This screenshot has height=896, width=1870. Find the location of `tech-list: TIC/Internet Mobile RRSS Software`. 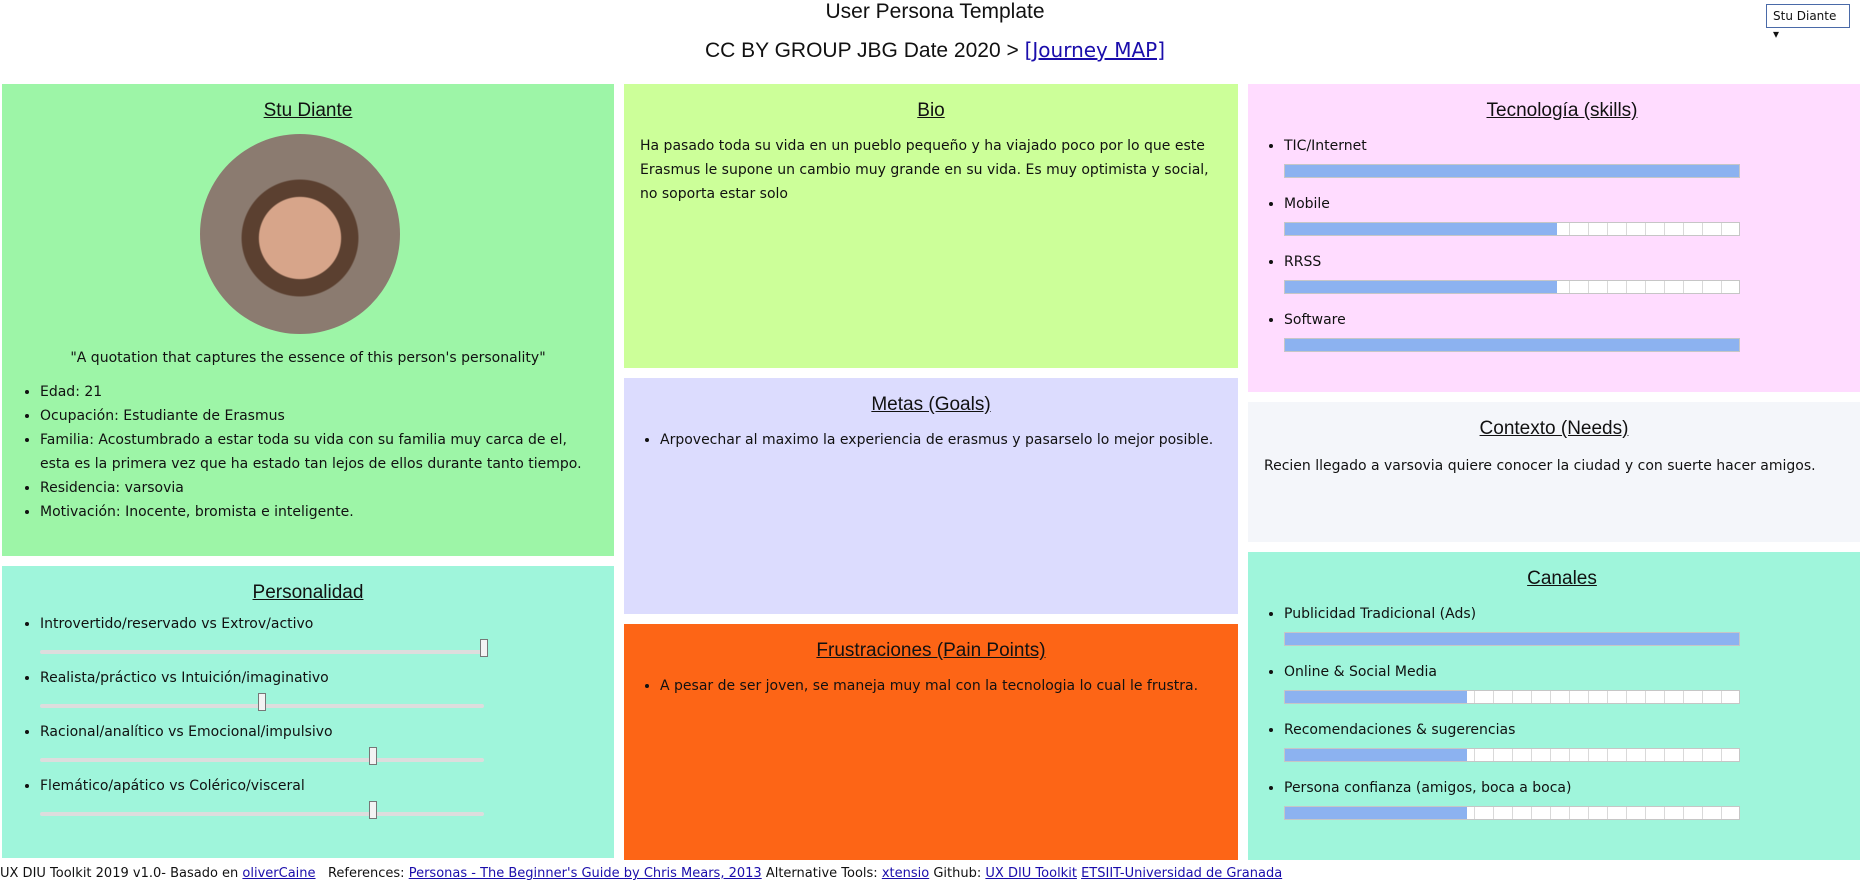

tech-list: TIC/Internet Mobile RRSS Software is located at coordinates (1555, 243).